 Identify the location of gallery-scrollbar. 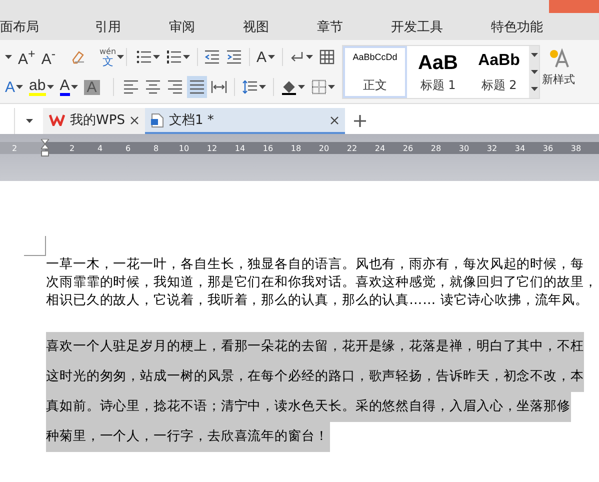
(534, 72).